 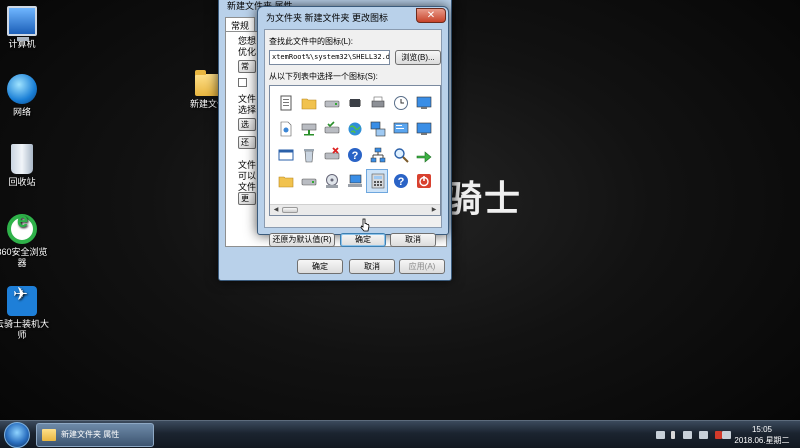 I want to click on drive-x-icon, so click(x=332, y=153).